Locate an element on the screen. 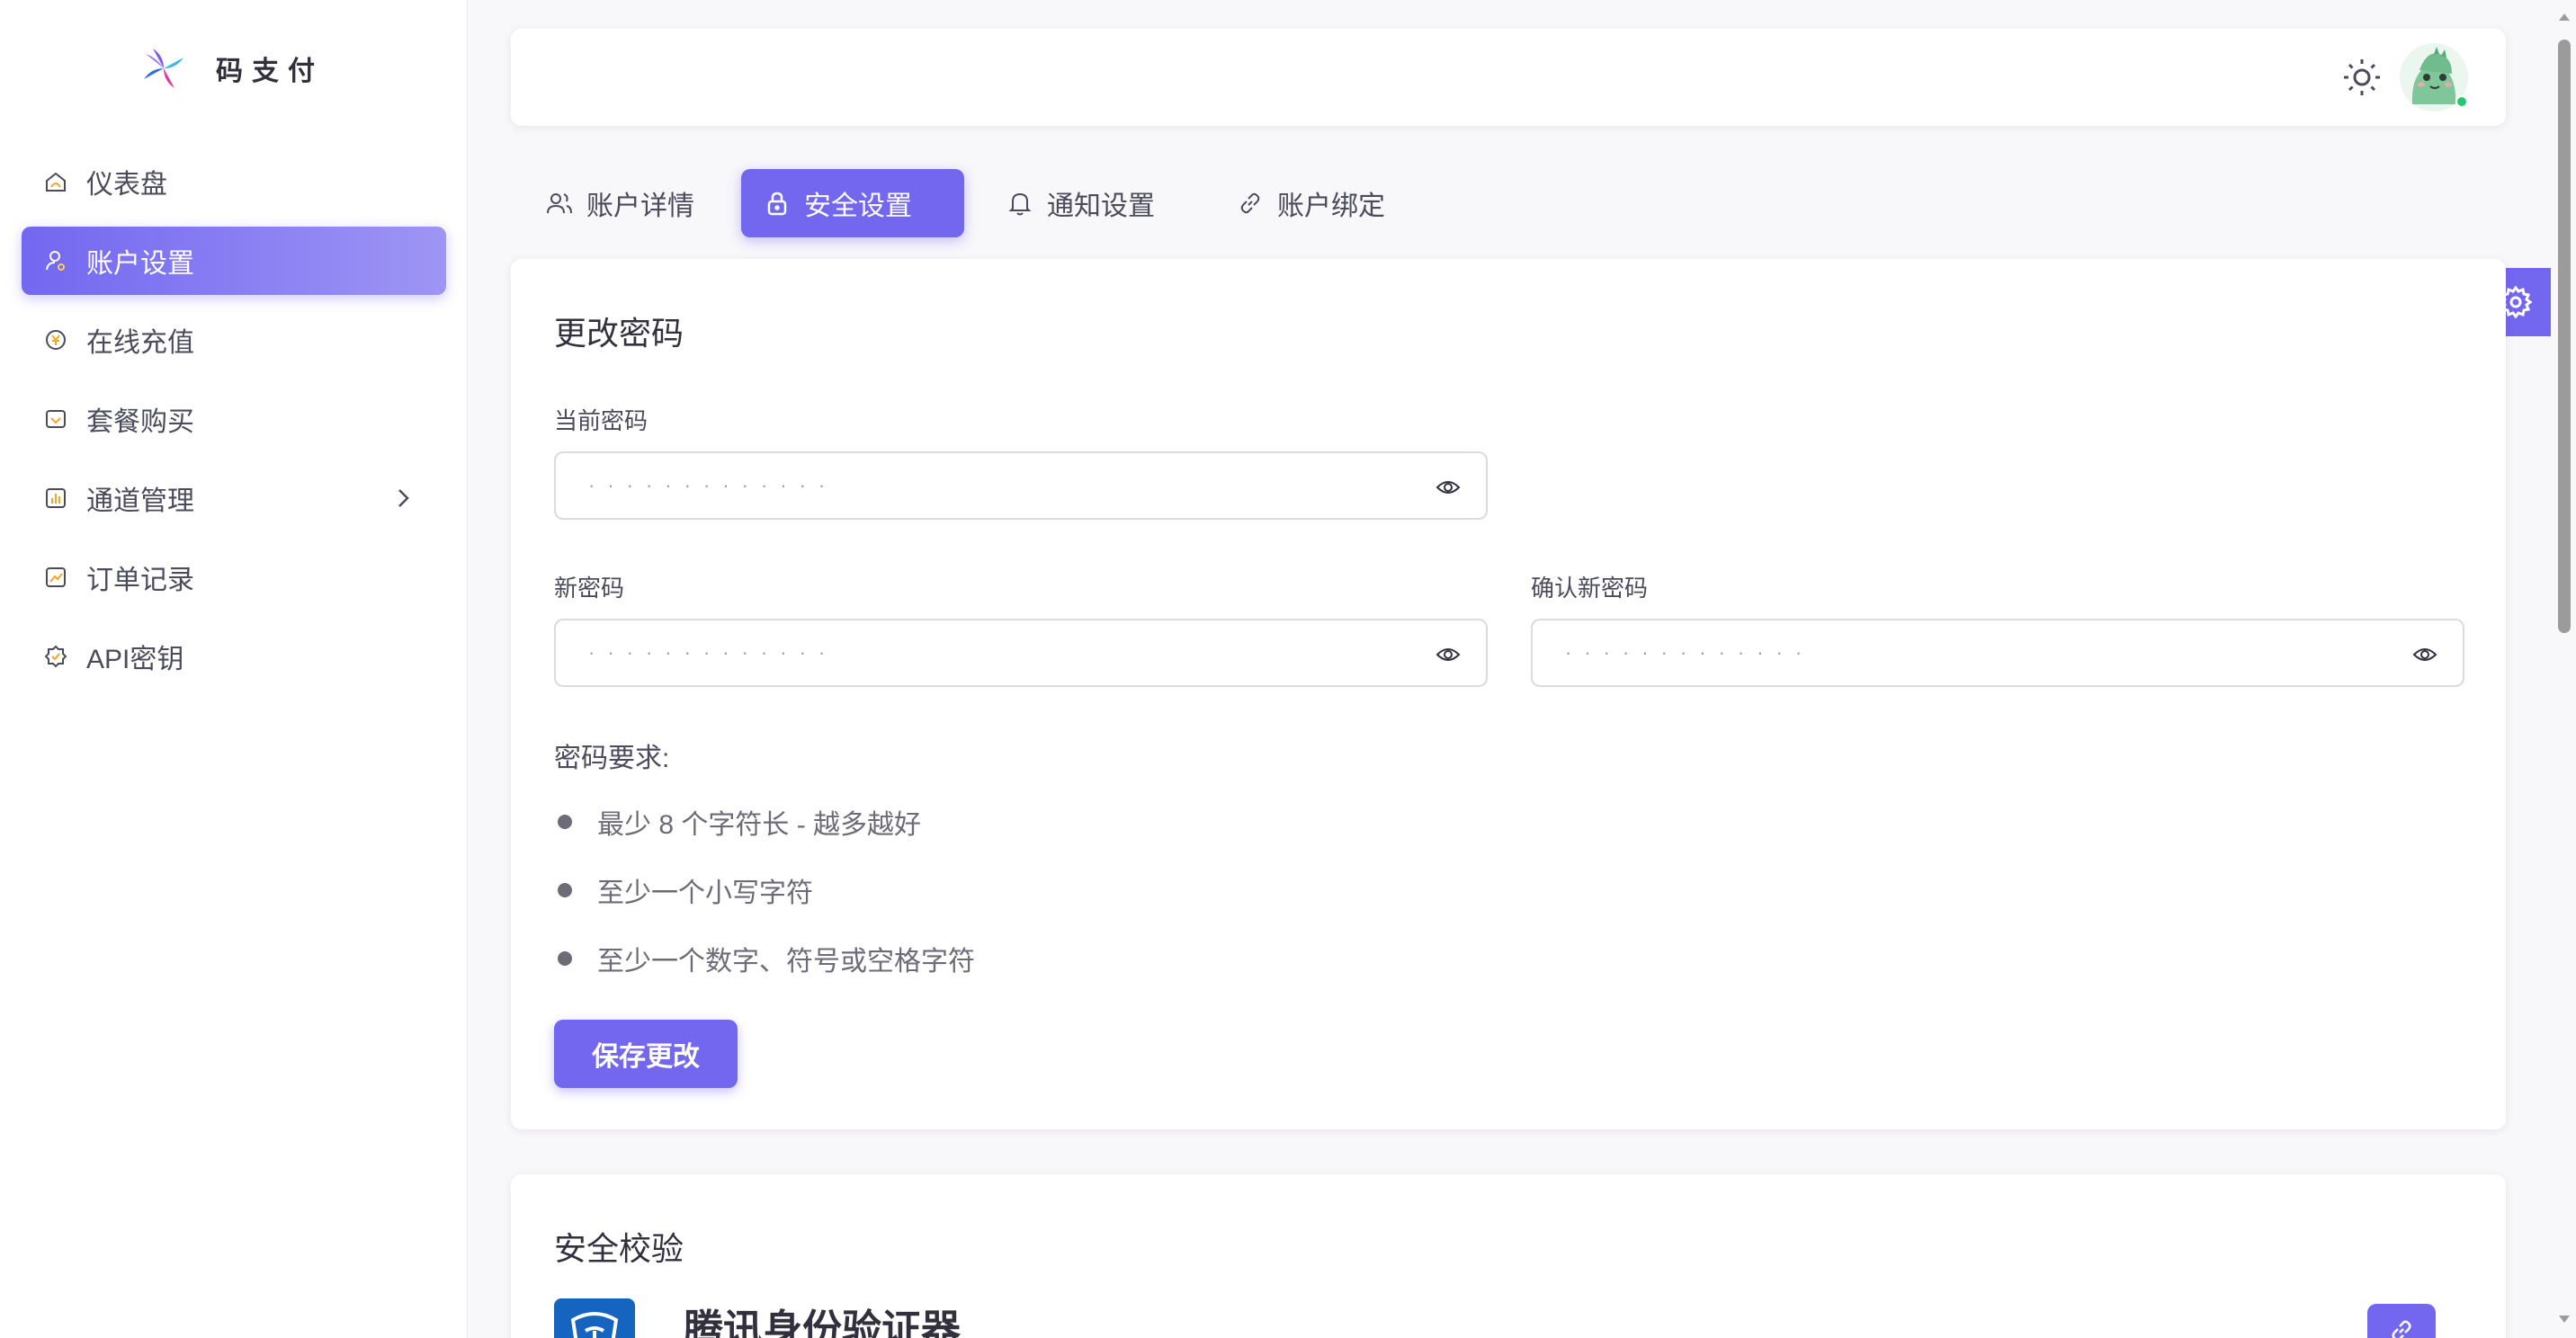 Image resolution: width=2576 pixels, height=1338 pixels. new-password-field: ············· is located at coordinates (1021, 653).